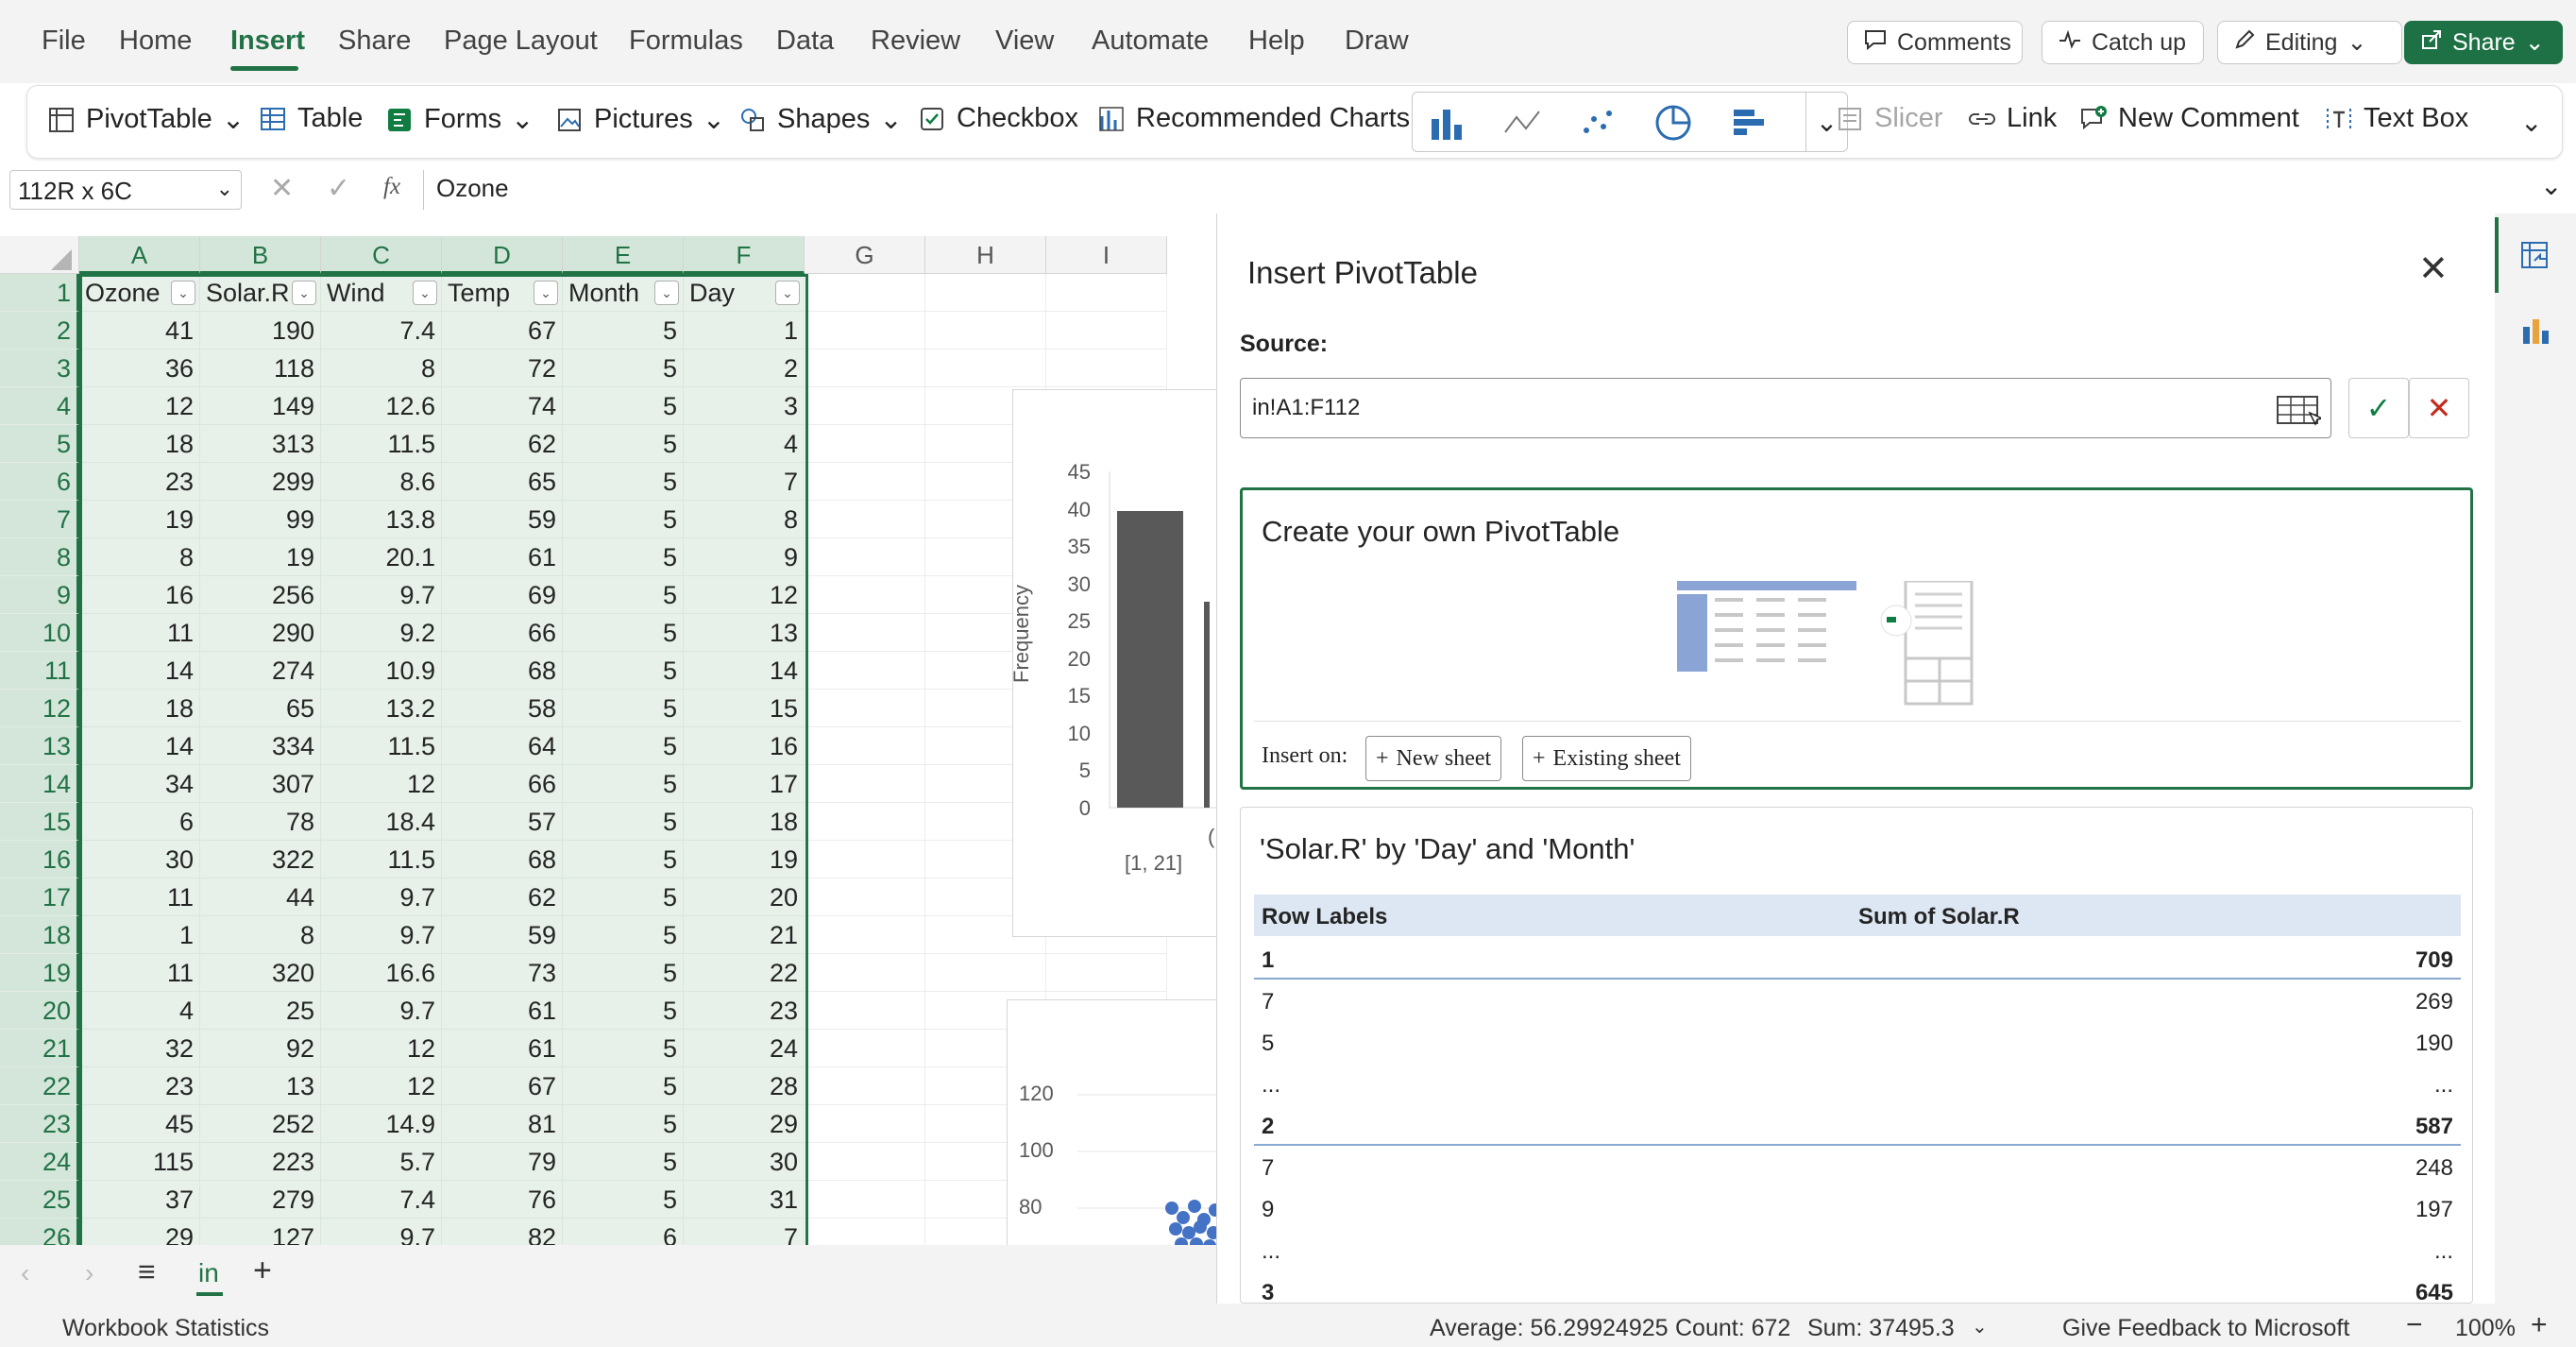 This screenshot has height=1347, width=2576. I want to click on table-cell: 21, so click(744, 935).